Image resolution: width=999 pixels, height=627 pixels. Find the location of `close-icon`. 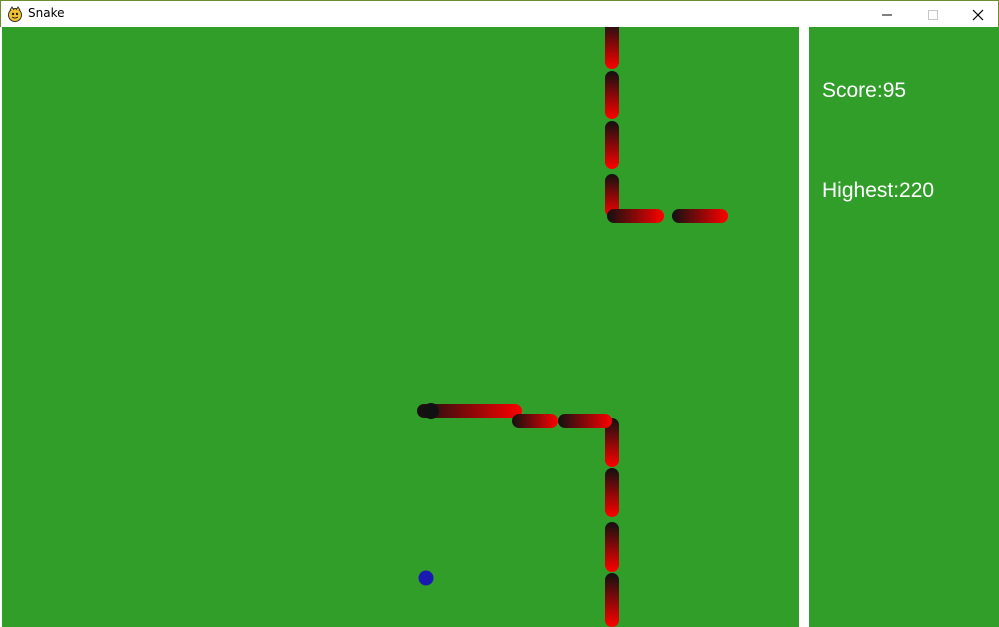

close-icon is located at coordinates (978, 14).